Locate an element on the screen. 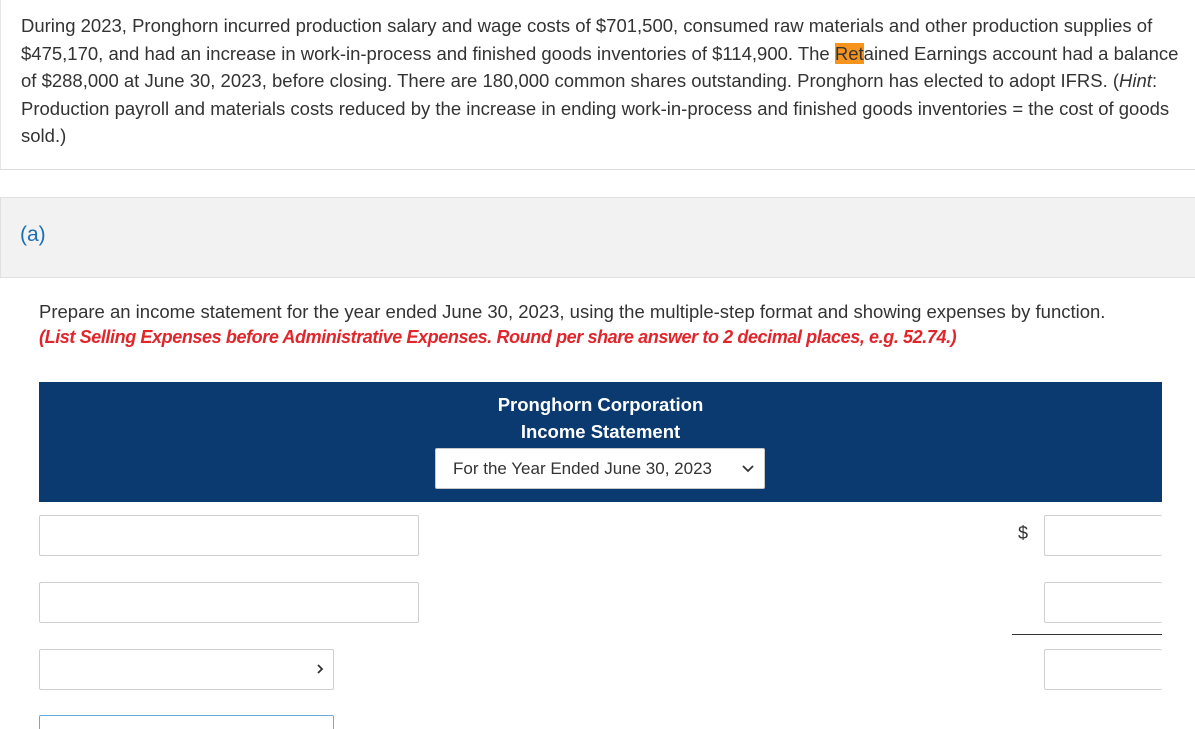  part-label: (a) is located at coordinates (33, 234).